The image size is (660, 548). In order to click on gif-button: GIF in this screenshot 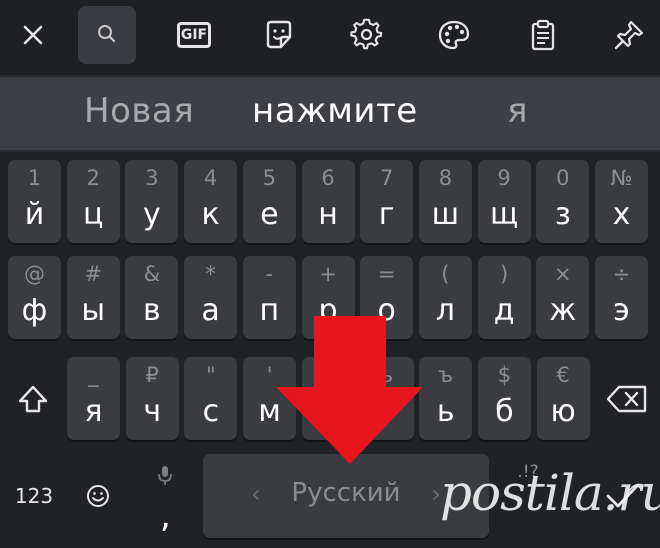, I will do `click(194, 35)`.